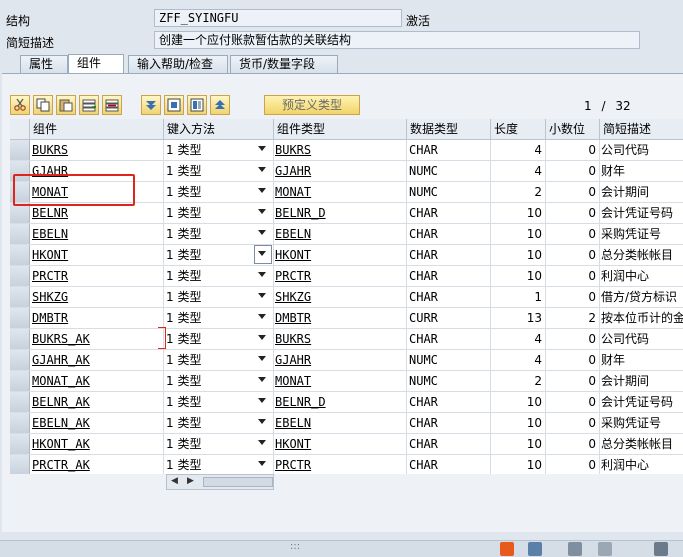 This screenshot has width=683, height=557. Describe the element at coordinates (340, 423) in the screenshot. I see `component-type-cell: EBELN` at that location.